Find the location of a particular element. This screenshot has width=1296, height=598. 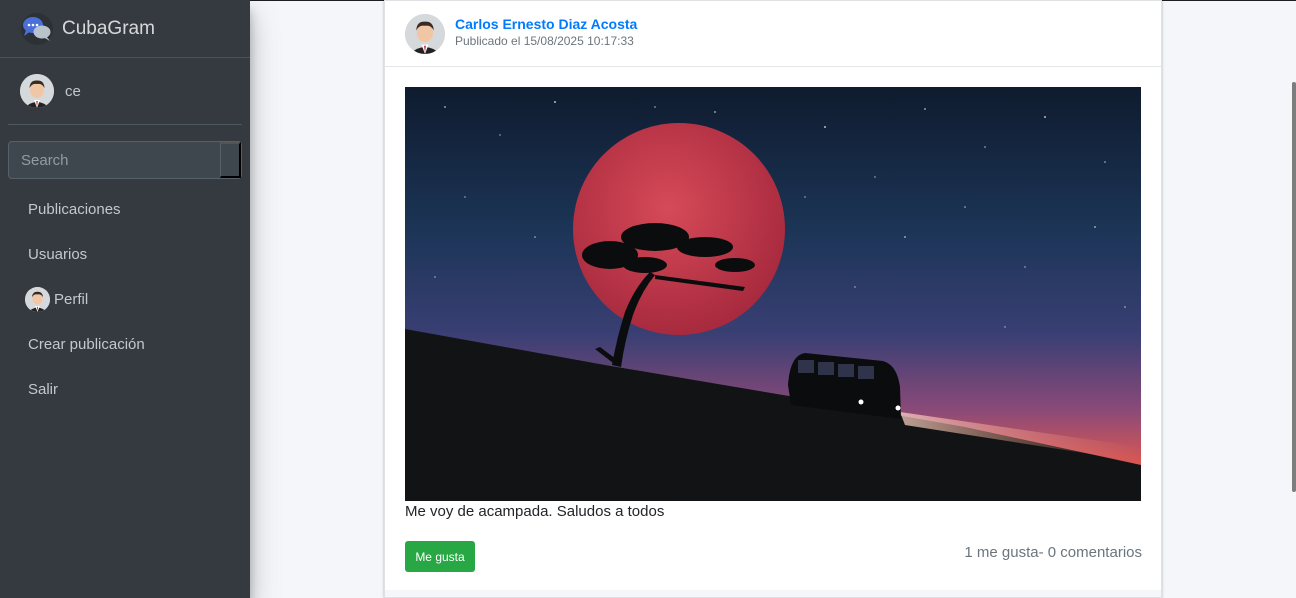

sidebar-item-label: Salir is located at coordinates (43, 389).